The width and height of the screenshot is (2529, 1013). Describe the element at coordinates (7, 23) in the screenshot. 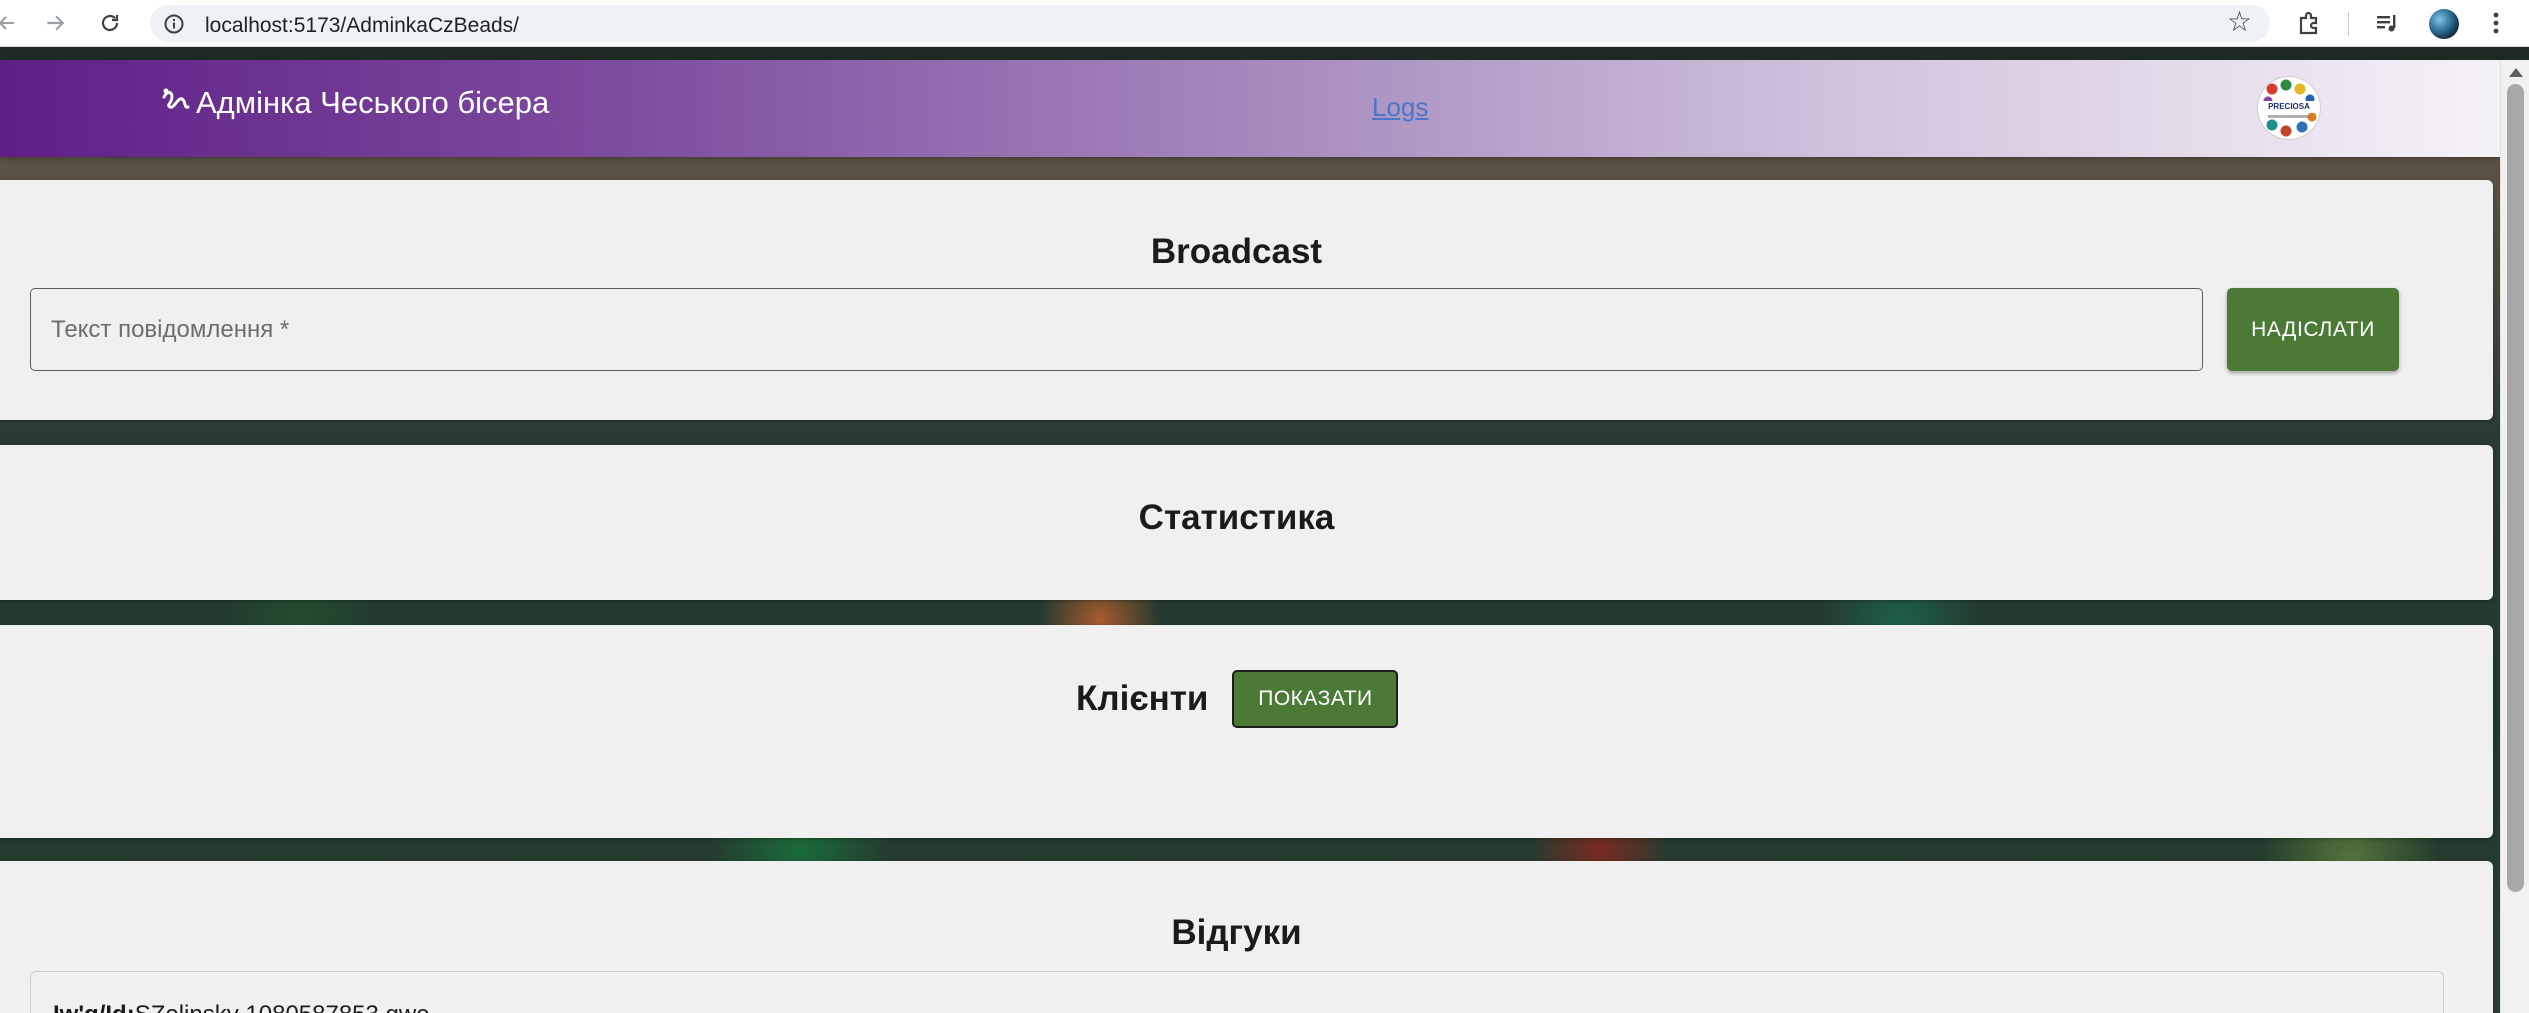

I see `arrow-left-icon` at that location.